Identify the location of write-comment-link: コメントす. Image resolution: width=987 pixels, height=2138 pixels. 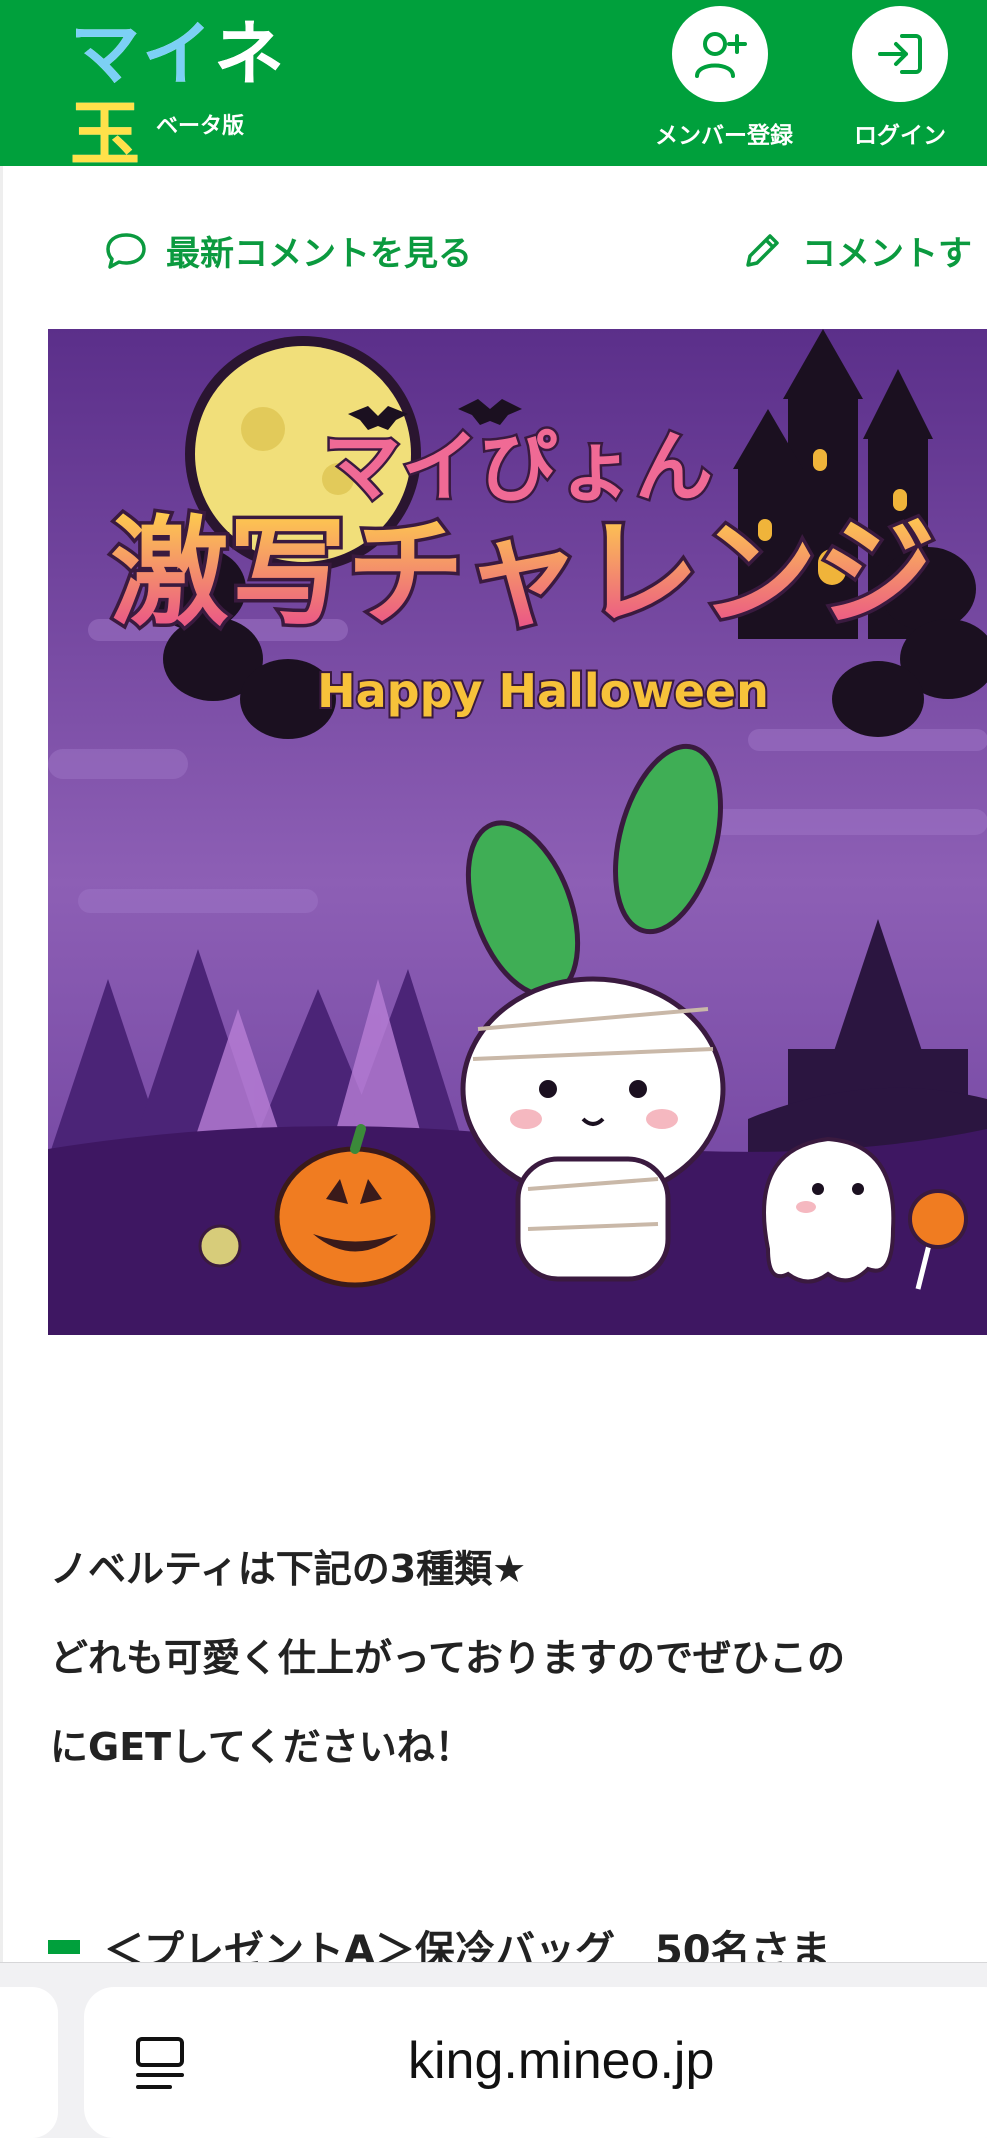
(856, 250).